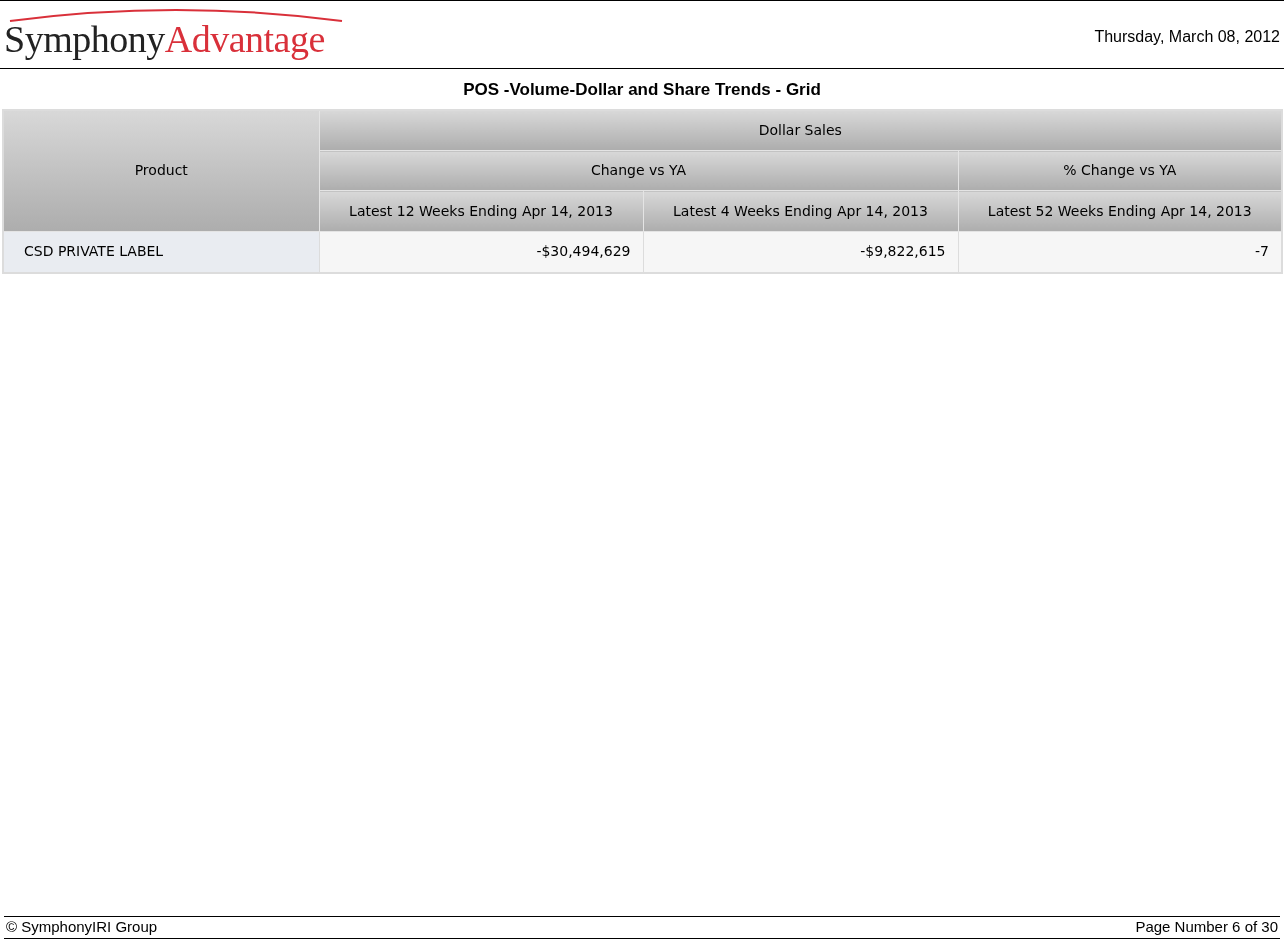  What do you see at coordinates (1187, 37) in the screenshot?
I see `report-date: Thursday, March 08, 2012` at bounding box center [1187, 37].